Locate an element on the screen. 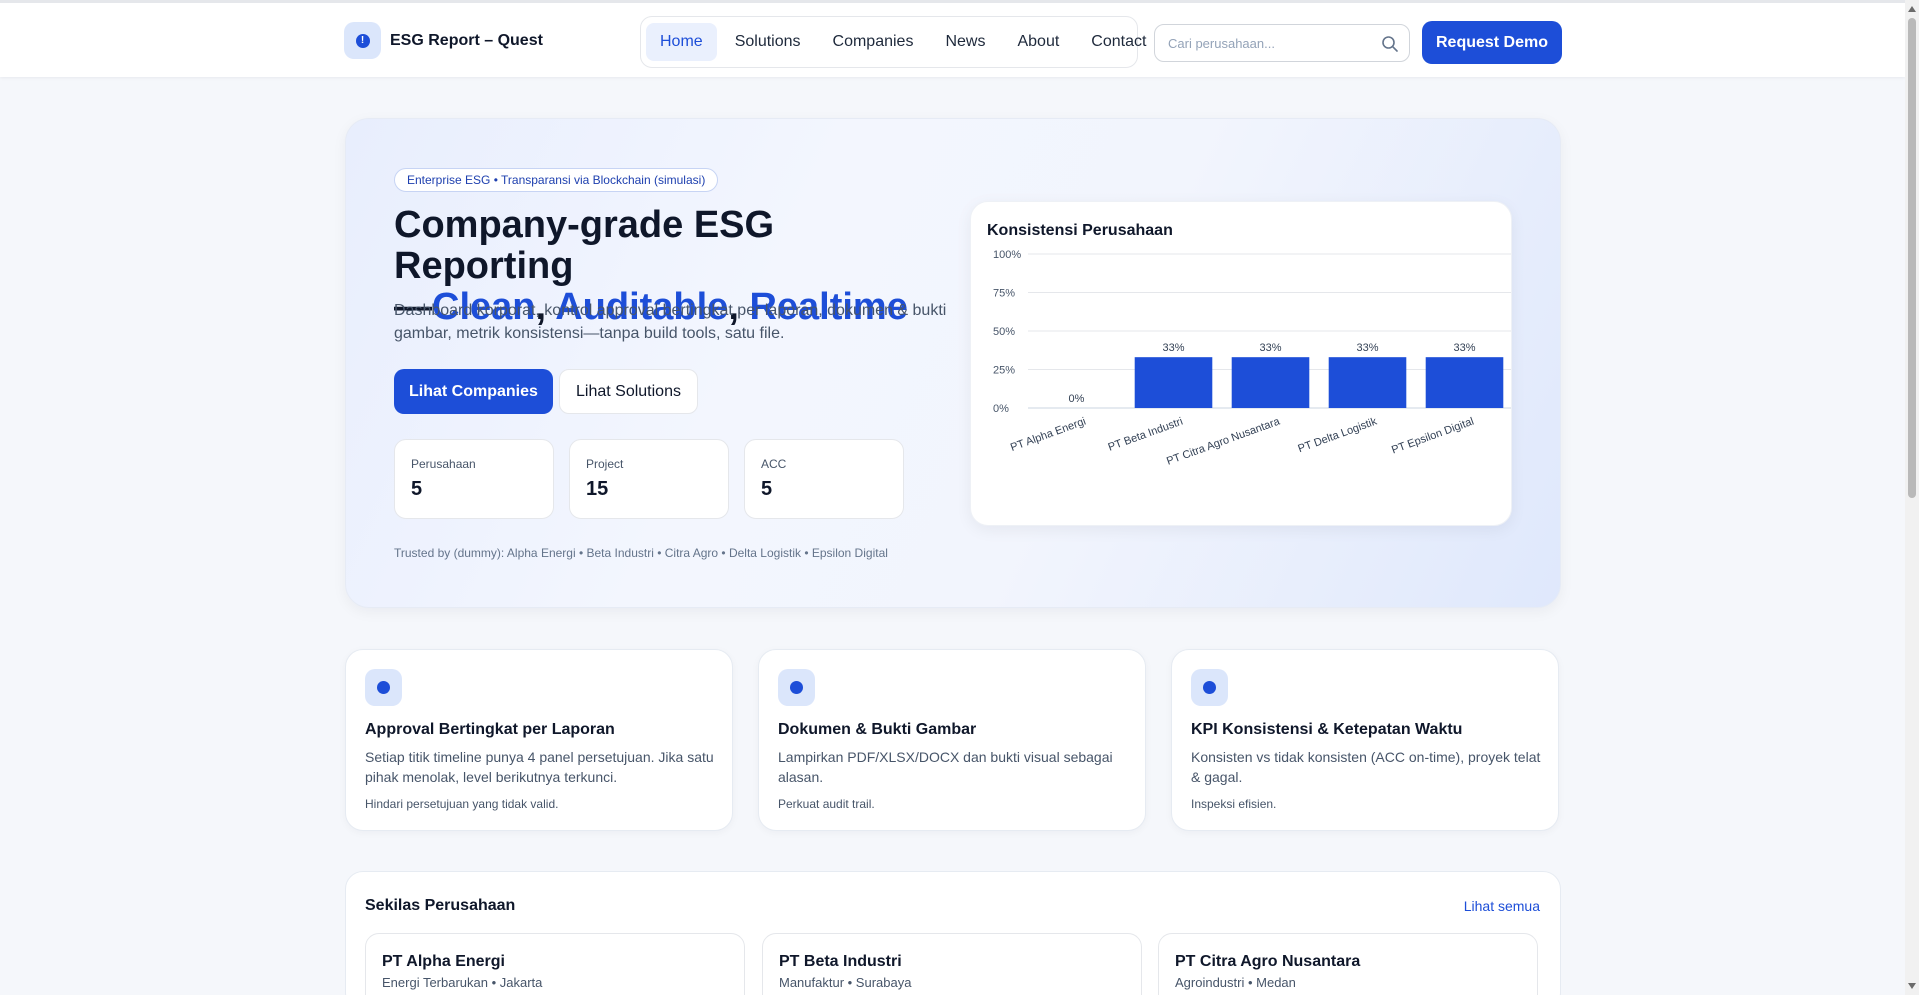 The width and height of the screenshot is (1919, 995). y-tick-label: 100% is located at coordinates (1007, 255).